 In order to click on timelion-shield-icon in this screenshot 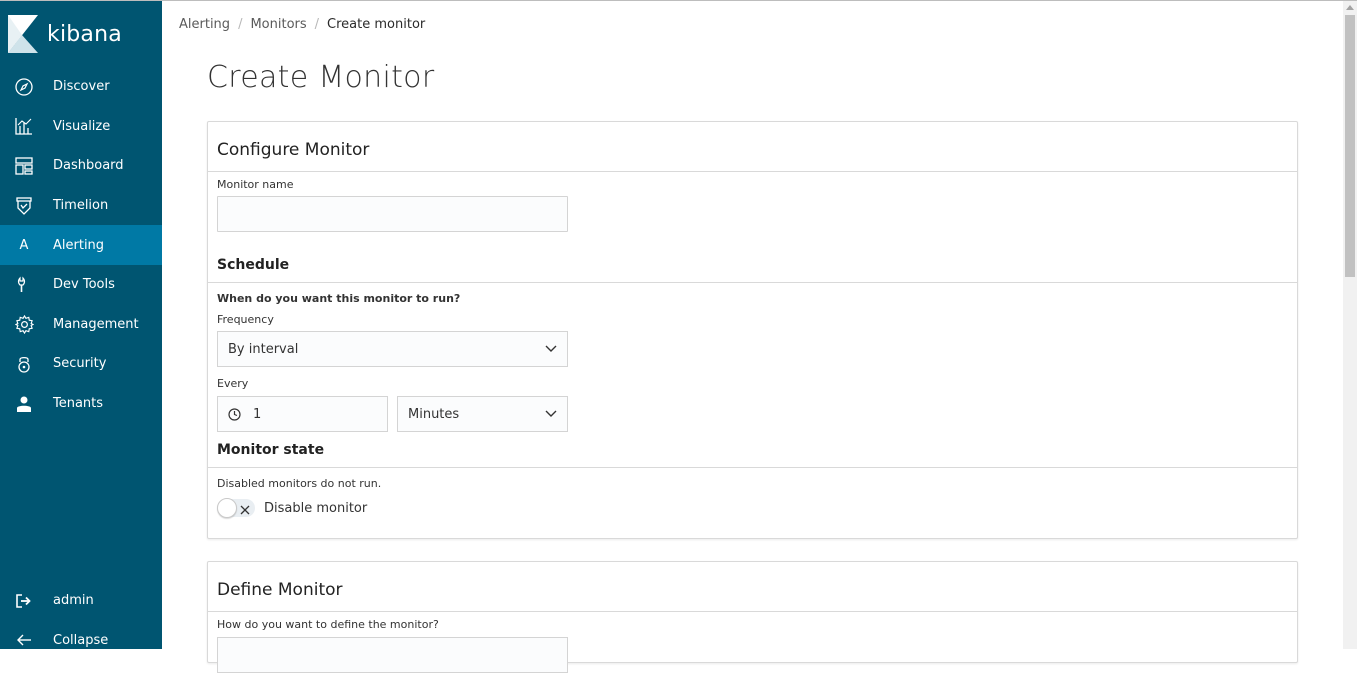, I will do `click(24, 206)`.